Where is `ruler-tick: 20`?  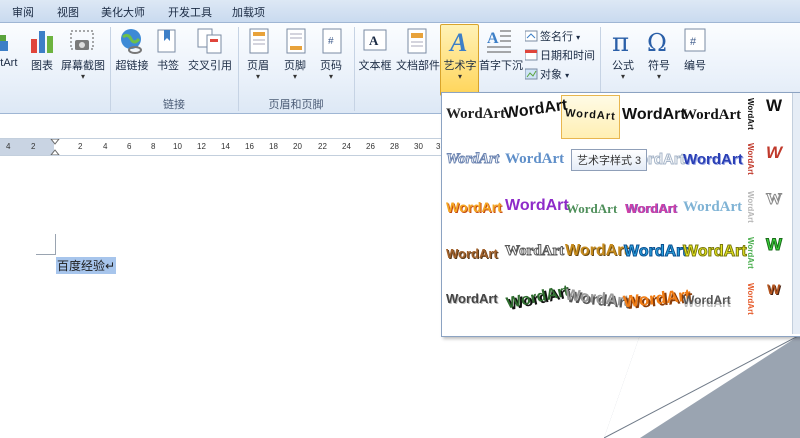
ruler-tick: 20 is located at coordinates (297, 146).